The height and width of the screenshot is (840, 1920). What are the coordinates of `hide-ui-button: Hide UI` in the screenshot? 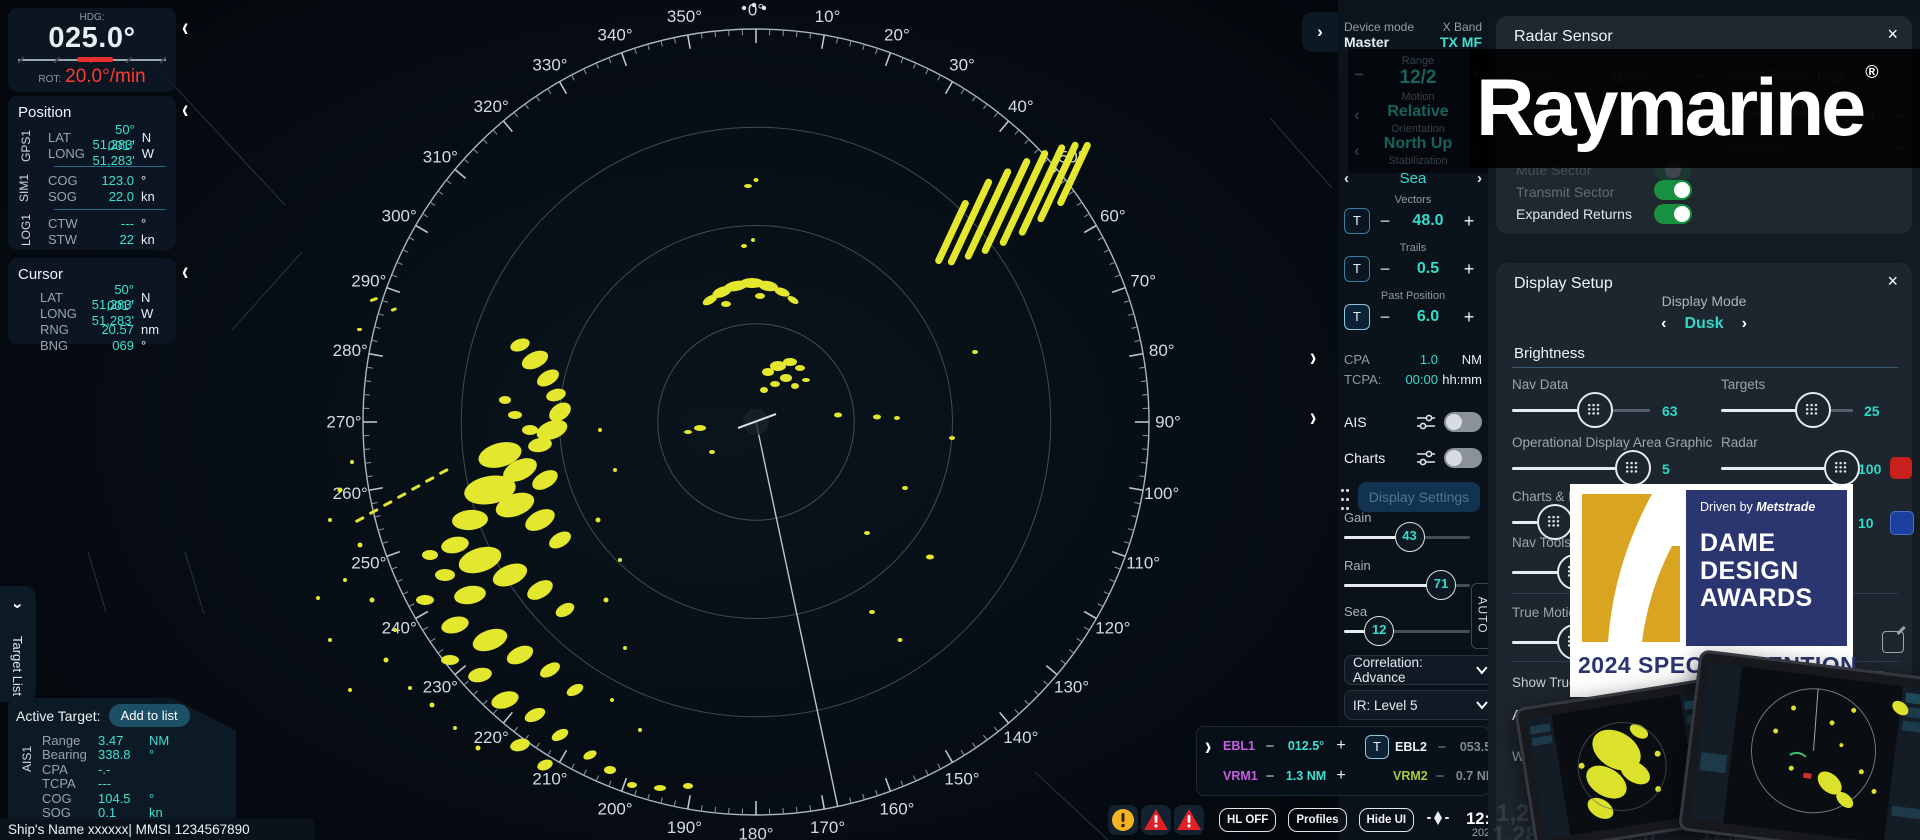 It's located at (1386, 820).